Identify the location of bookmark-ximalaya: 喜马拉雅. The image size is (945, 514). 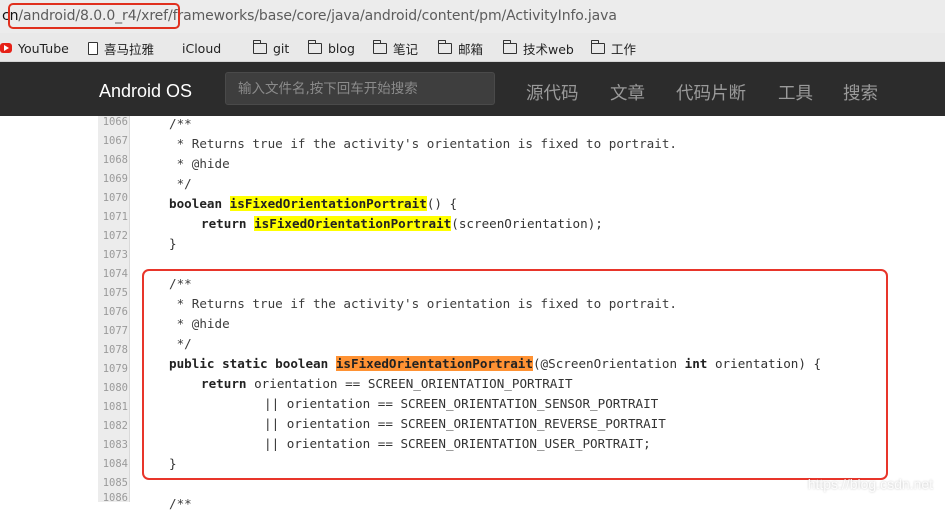
(121, 48).